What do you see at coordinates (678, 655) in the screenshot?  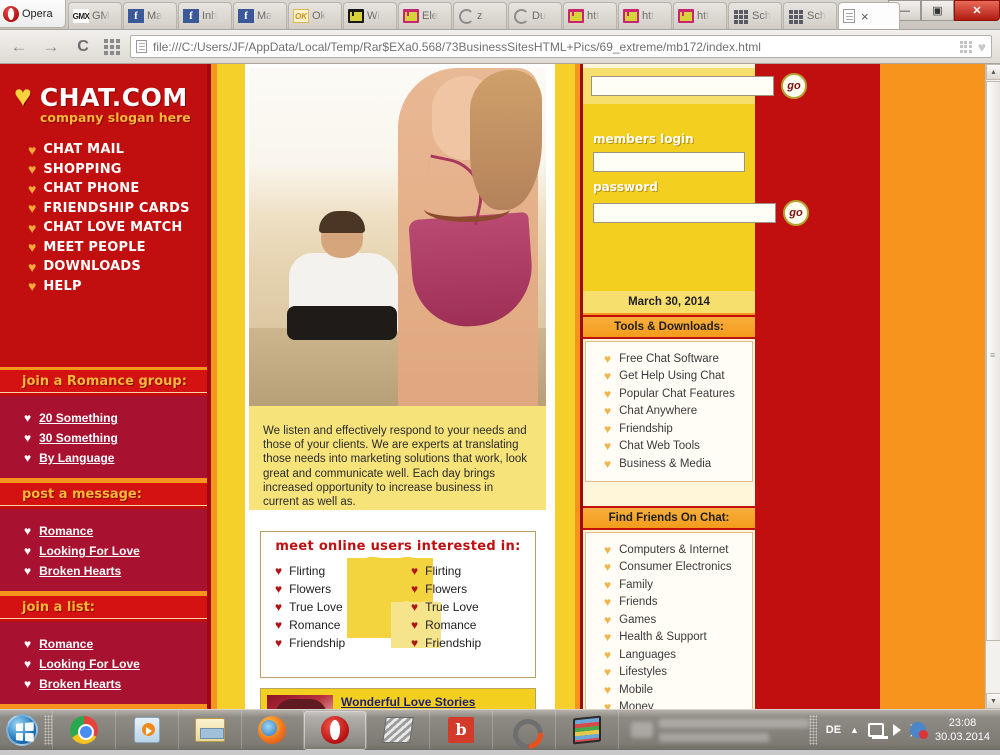 I see `panel-link: ♥ Languages` at bounding box center [678, 655].